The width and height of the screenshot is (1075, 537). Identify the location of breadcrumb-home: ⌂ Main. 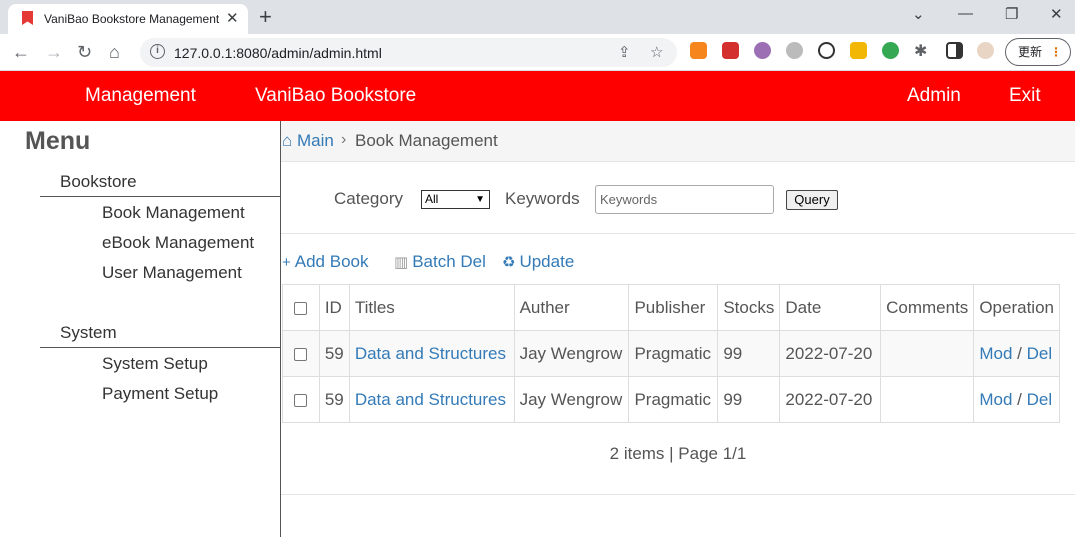
(308, 141).